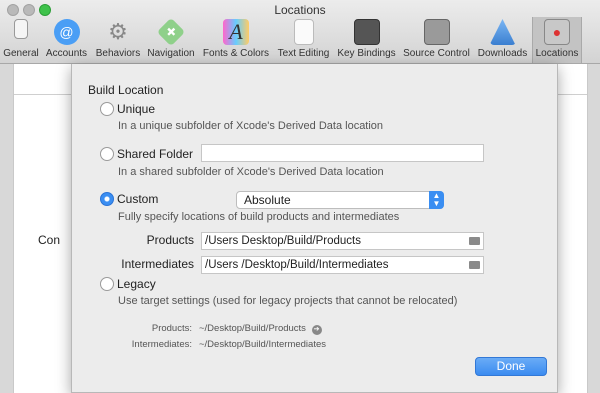 Image resolution: width=600 pixels, height=393 pixels. What do you see at coordinates (366, 53) in the screenshot?
I see `toolbar-key-bindings-label: Key Bindings` at bounding box center [366, 53].